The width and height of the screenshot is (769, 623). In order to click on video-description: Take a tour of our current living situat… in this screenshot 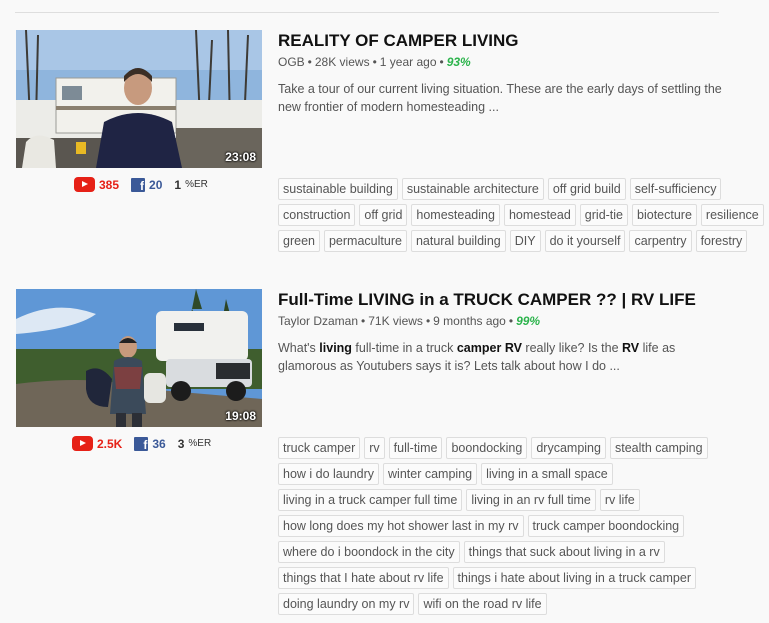, I will do `click(500, 98)`.